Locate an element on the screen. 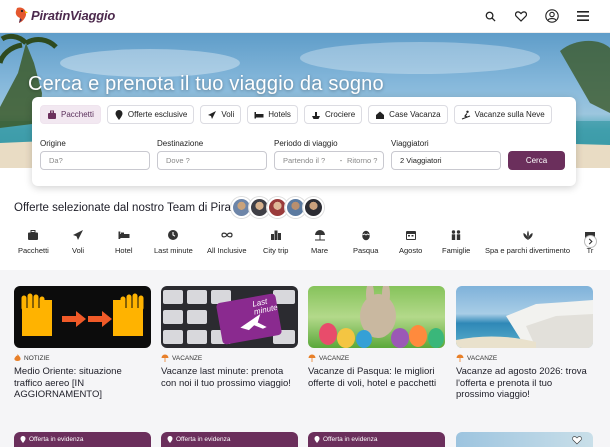 This screenshot has width=610, height=447. tab-offerte-esclusive: Offerte esclusive is located at coordinates (150, 114).